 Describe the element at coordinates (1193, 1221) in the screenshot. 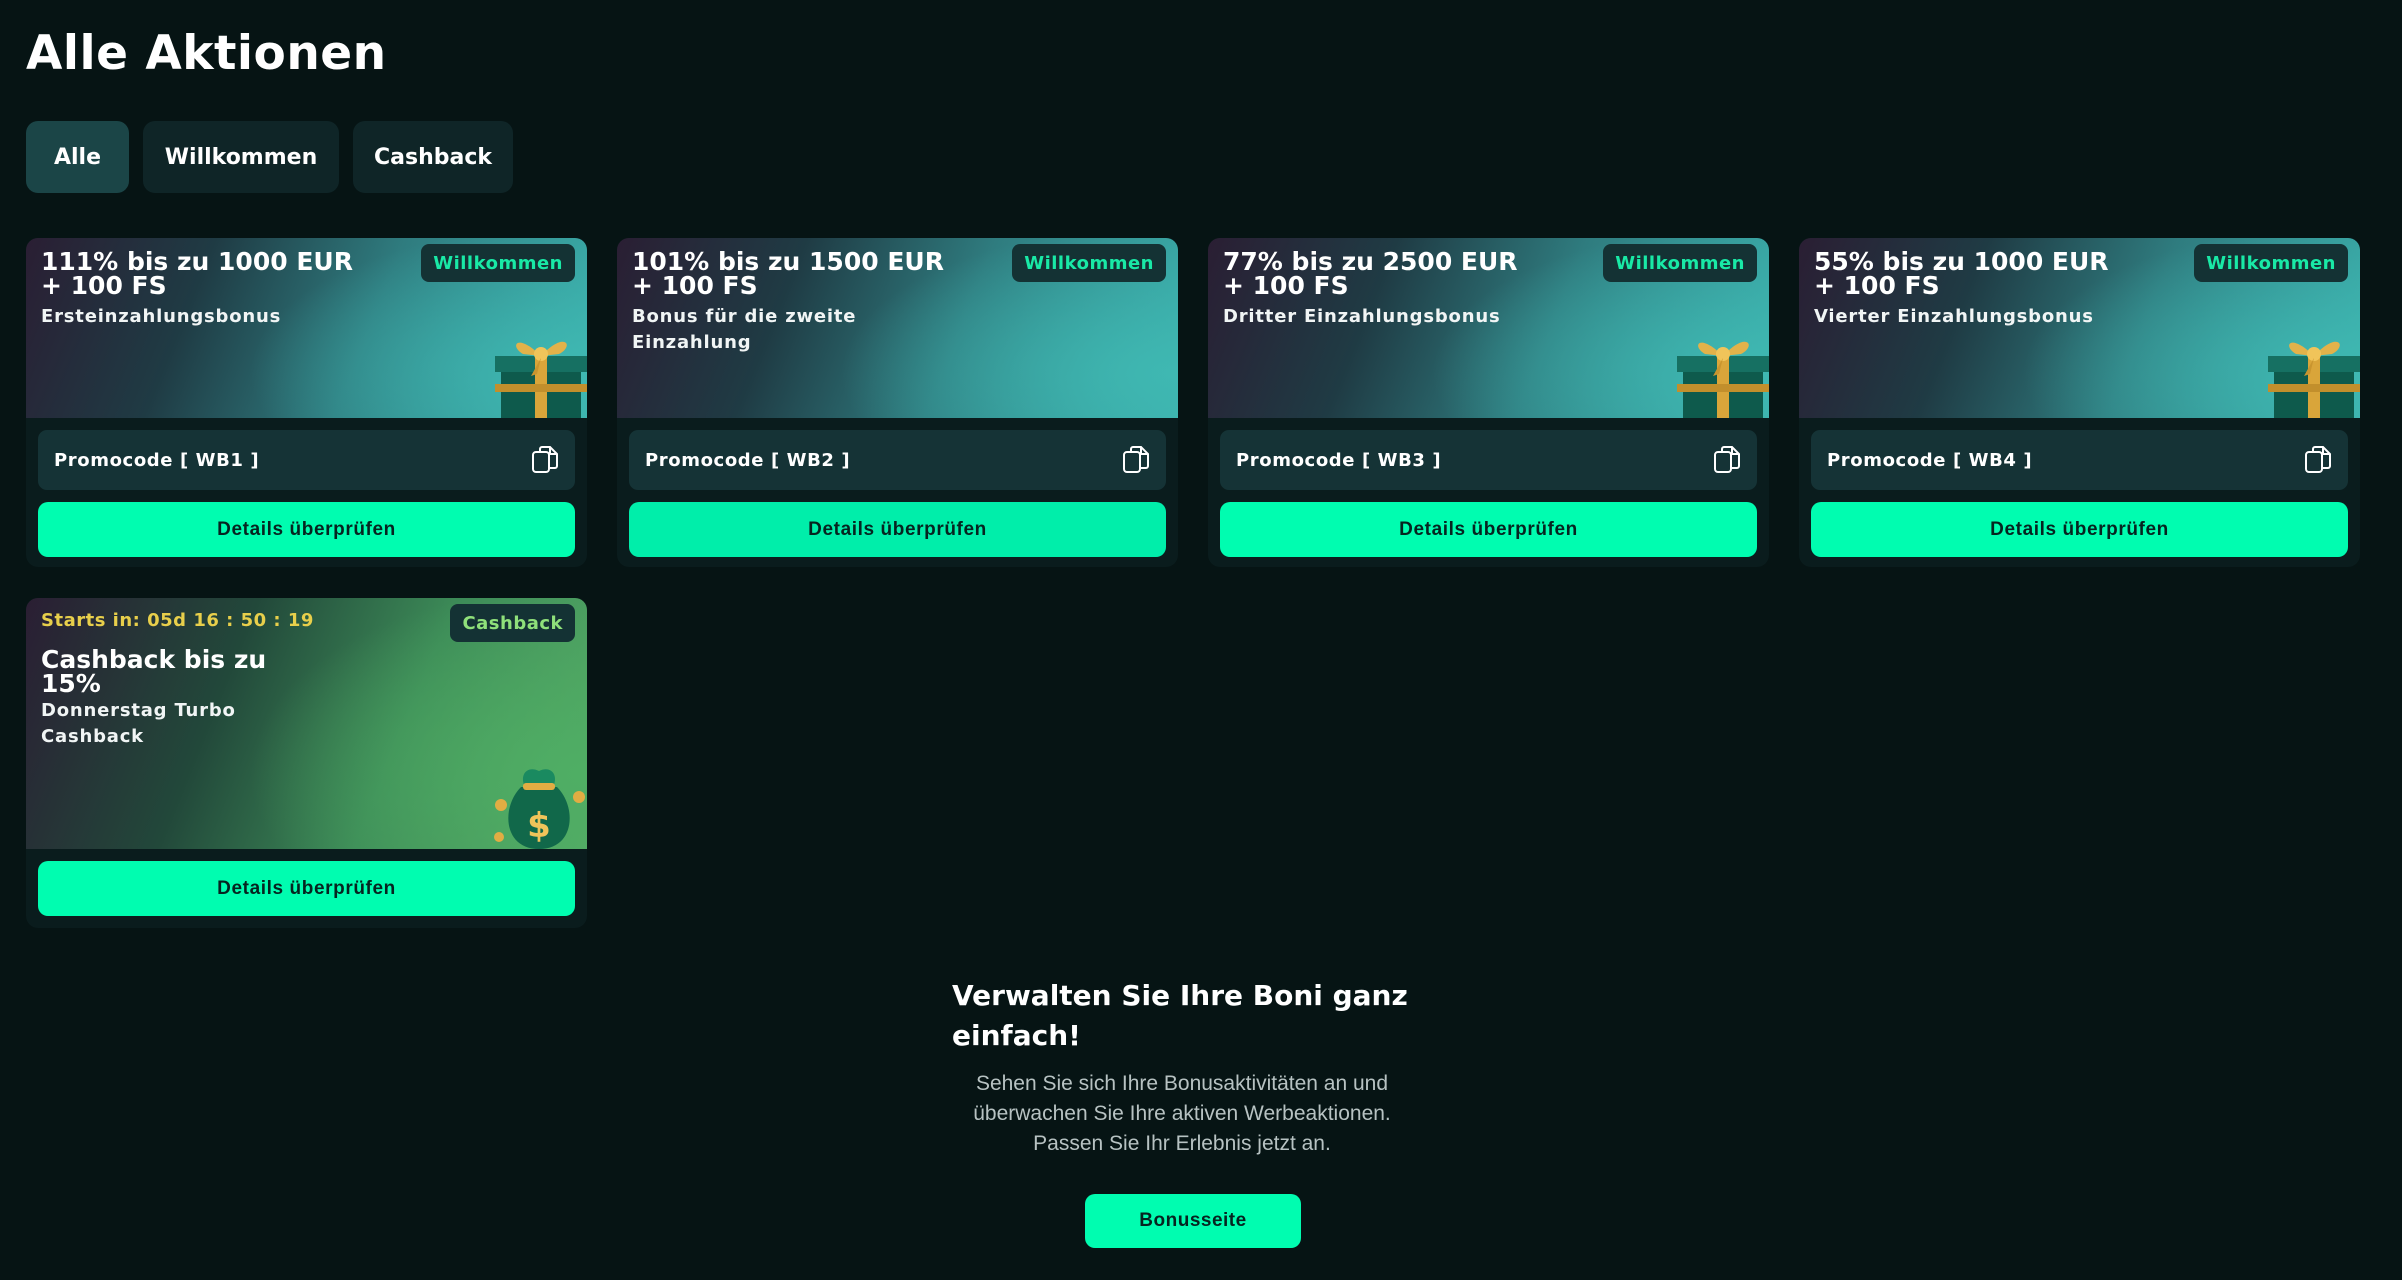

I see `bonus-page-button: Bonusseite` at that location.